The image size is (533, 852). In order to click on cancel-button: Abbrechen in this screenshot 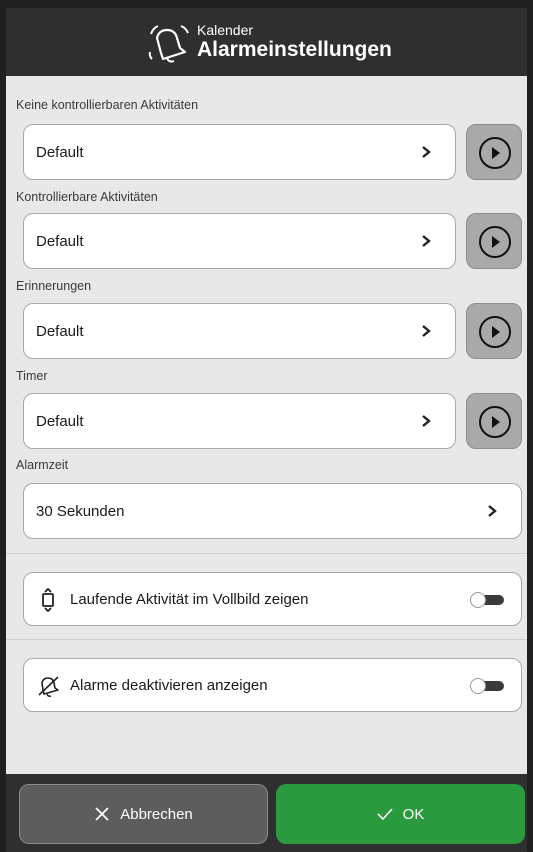, I will do `click(143, 814)`.